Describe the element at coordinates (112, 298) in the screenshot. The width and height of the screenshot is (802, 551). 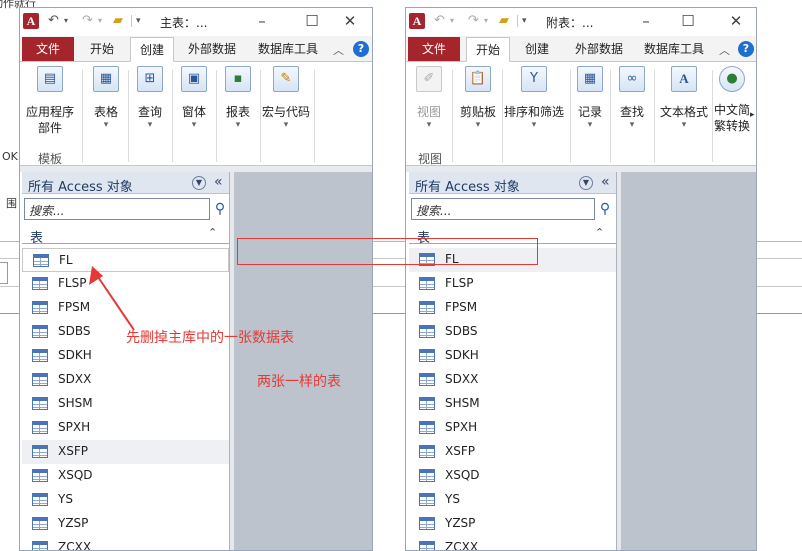
I see `annotation-arrow` at that location.